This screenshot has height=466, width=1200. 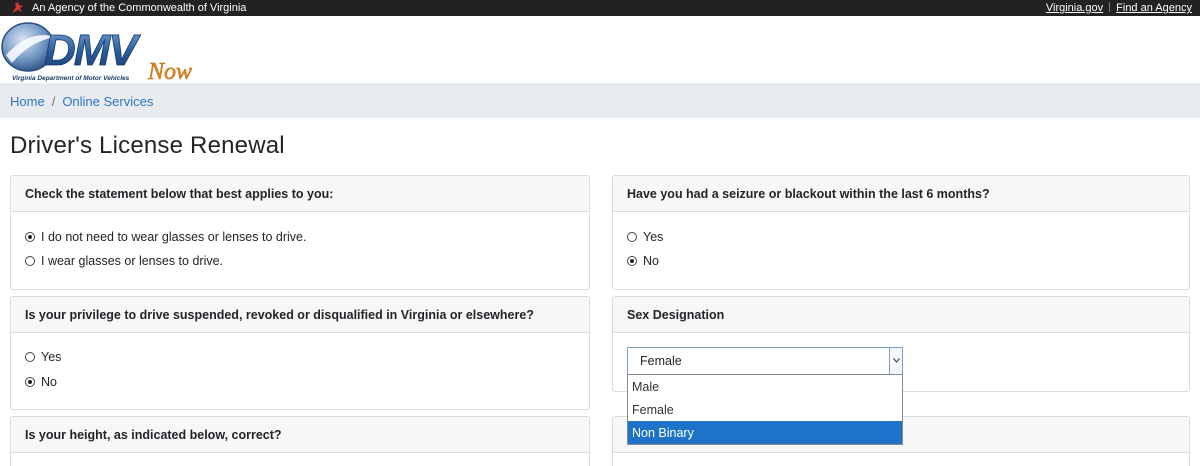 What do you see at coordinates (765, 432) in the screenshot?
I see `dropdown-option-non-binary: Non Binary` at bounding box center [765, 432].